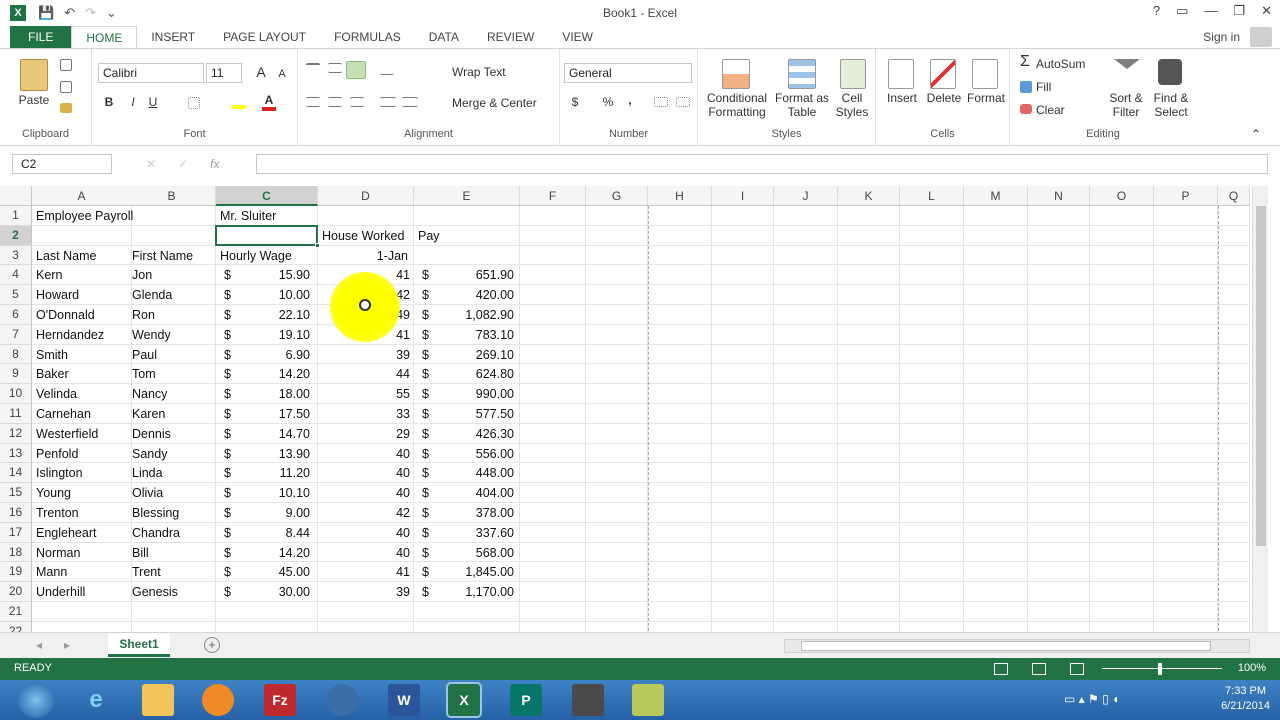  I want to click on row-header-17: 17, so click(16, 532).